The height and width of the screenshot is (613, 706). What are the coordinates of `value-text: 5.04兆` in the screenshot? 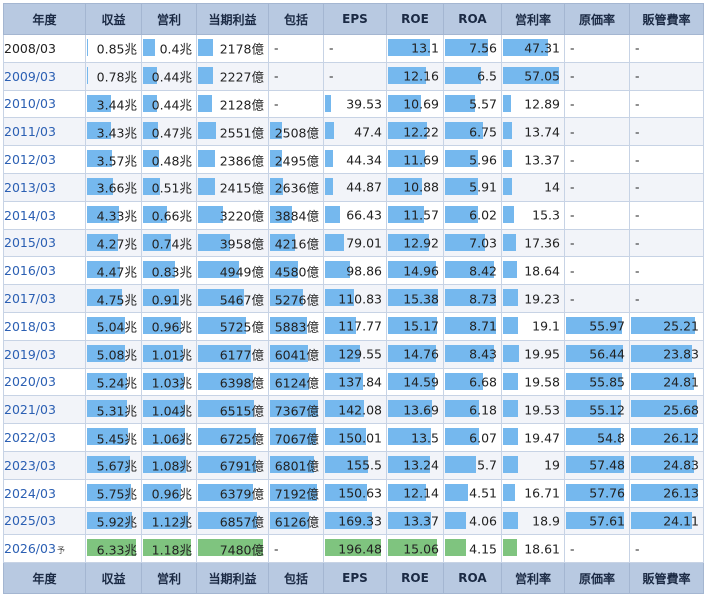 It's located at (116, 327).